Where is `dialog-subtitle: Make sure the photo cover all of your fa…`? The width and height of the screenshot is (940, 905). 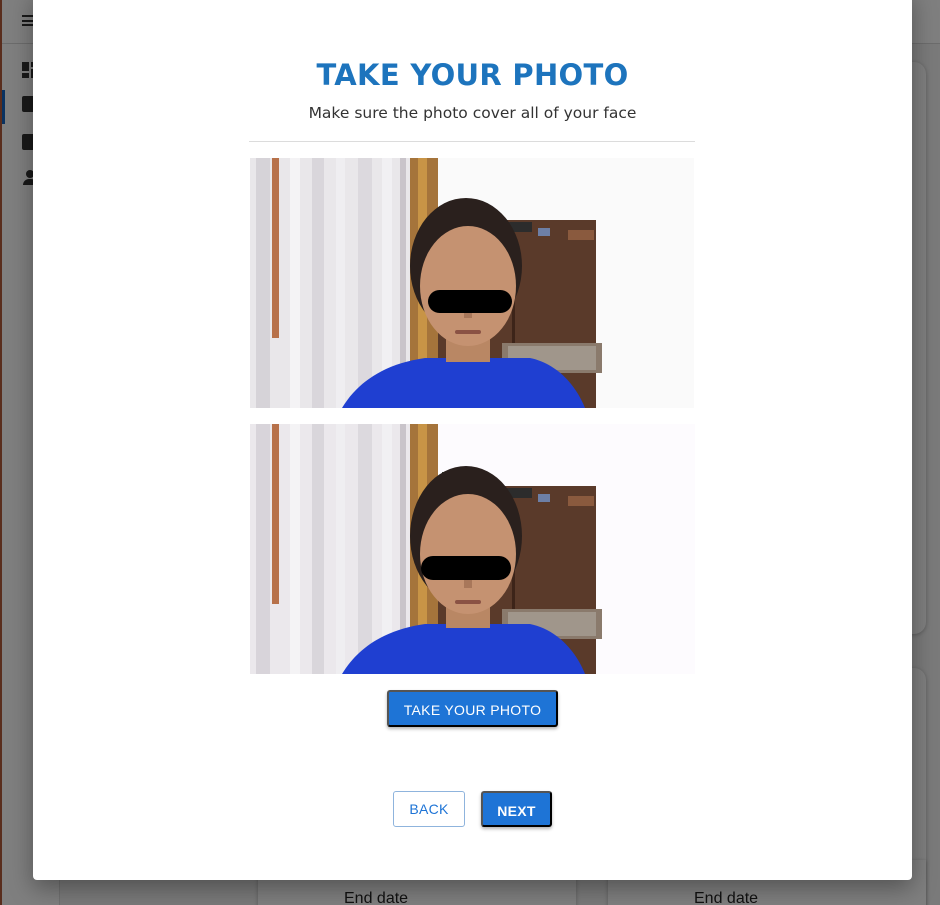 dialog-subtitle: Make sure the photo cover all of your fa… is located at coordinates (472, 113).